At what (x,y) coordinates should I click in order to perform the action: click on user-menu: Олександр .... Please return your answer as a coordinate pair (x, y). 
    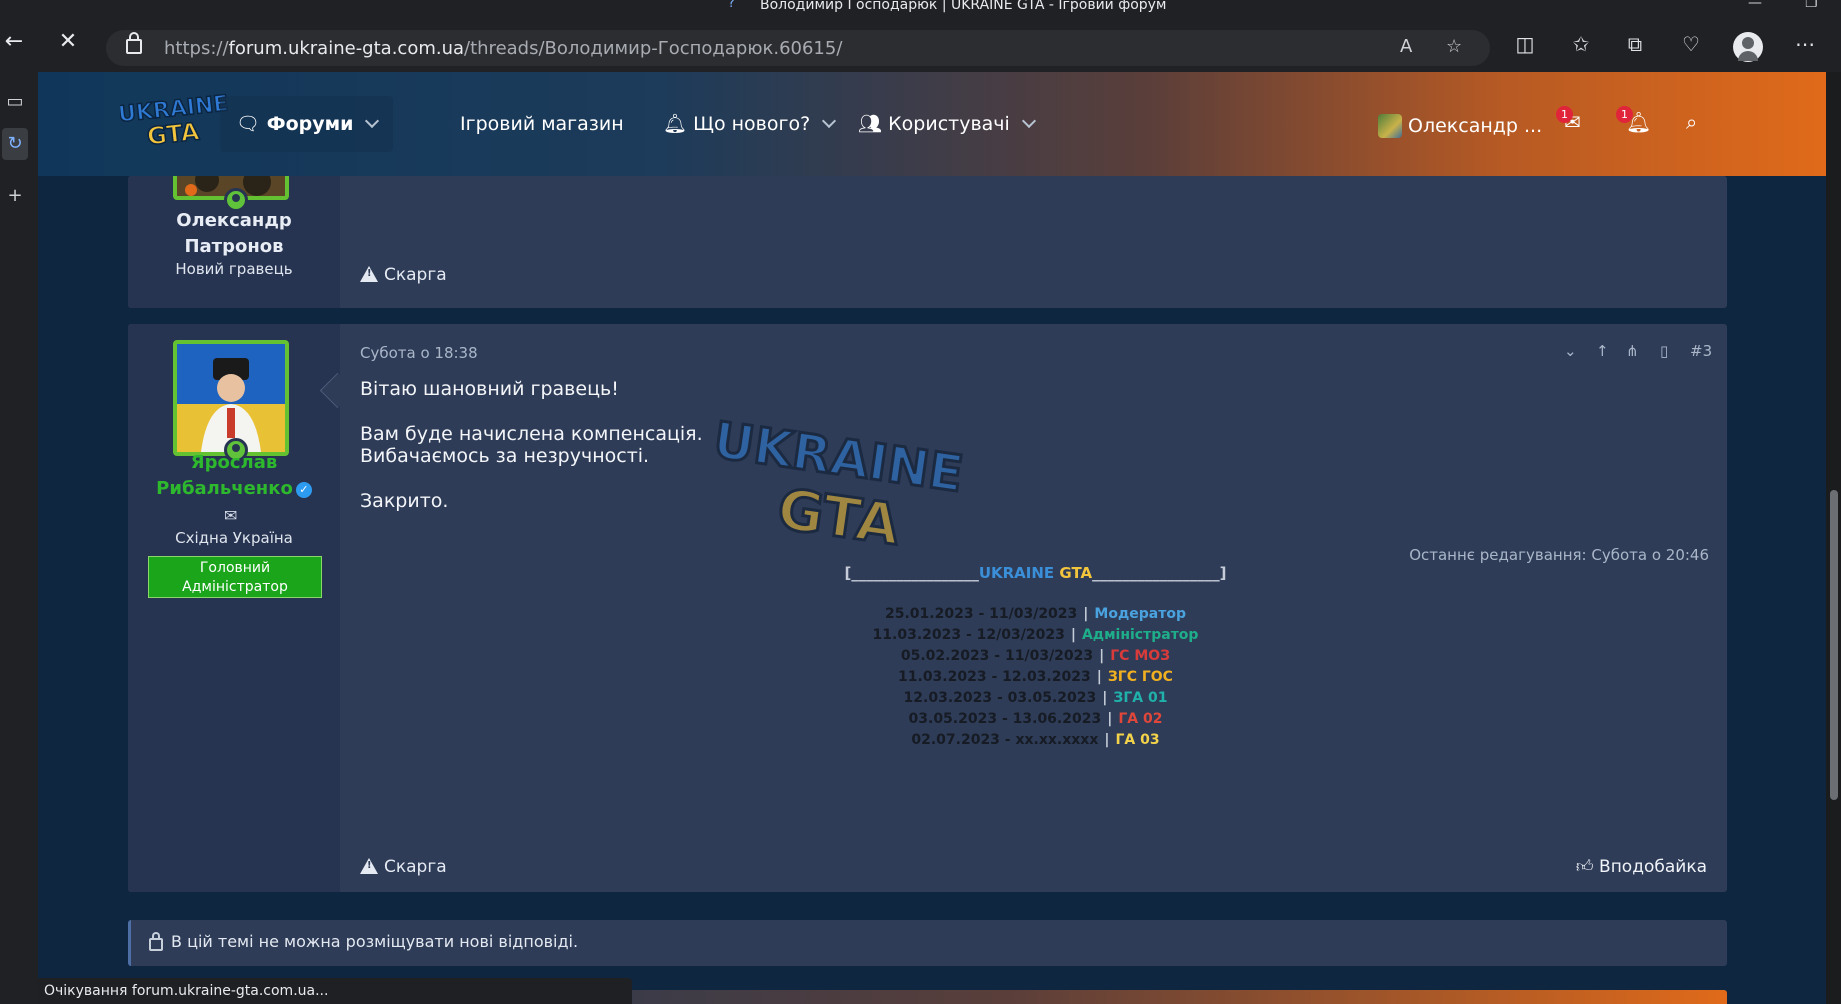
    Looking at the image, I should click on (1475, 126).